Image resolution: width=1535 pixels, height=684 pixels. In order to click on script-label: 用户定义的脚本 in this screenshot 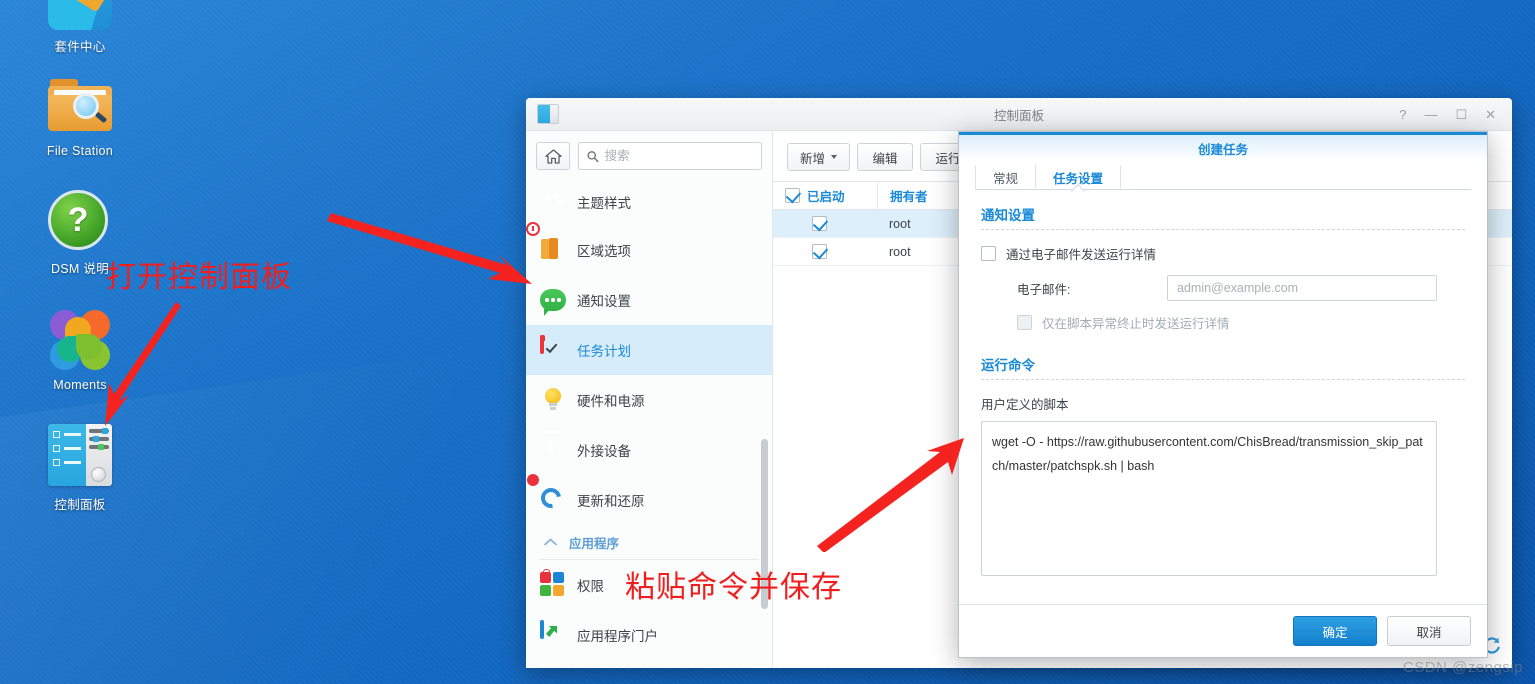, I will do `click(1025, 405)`.